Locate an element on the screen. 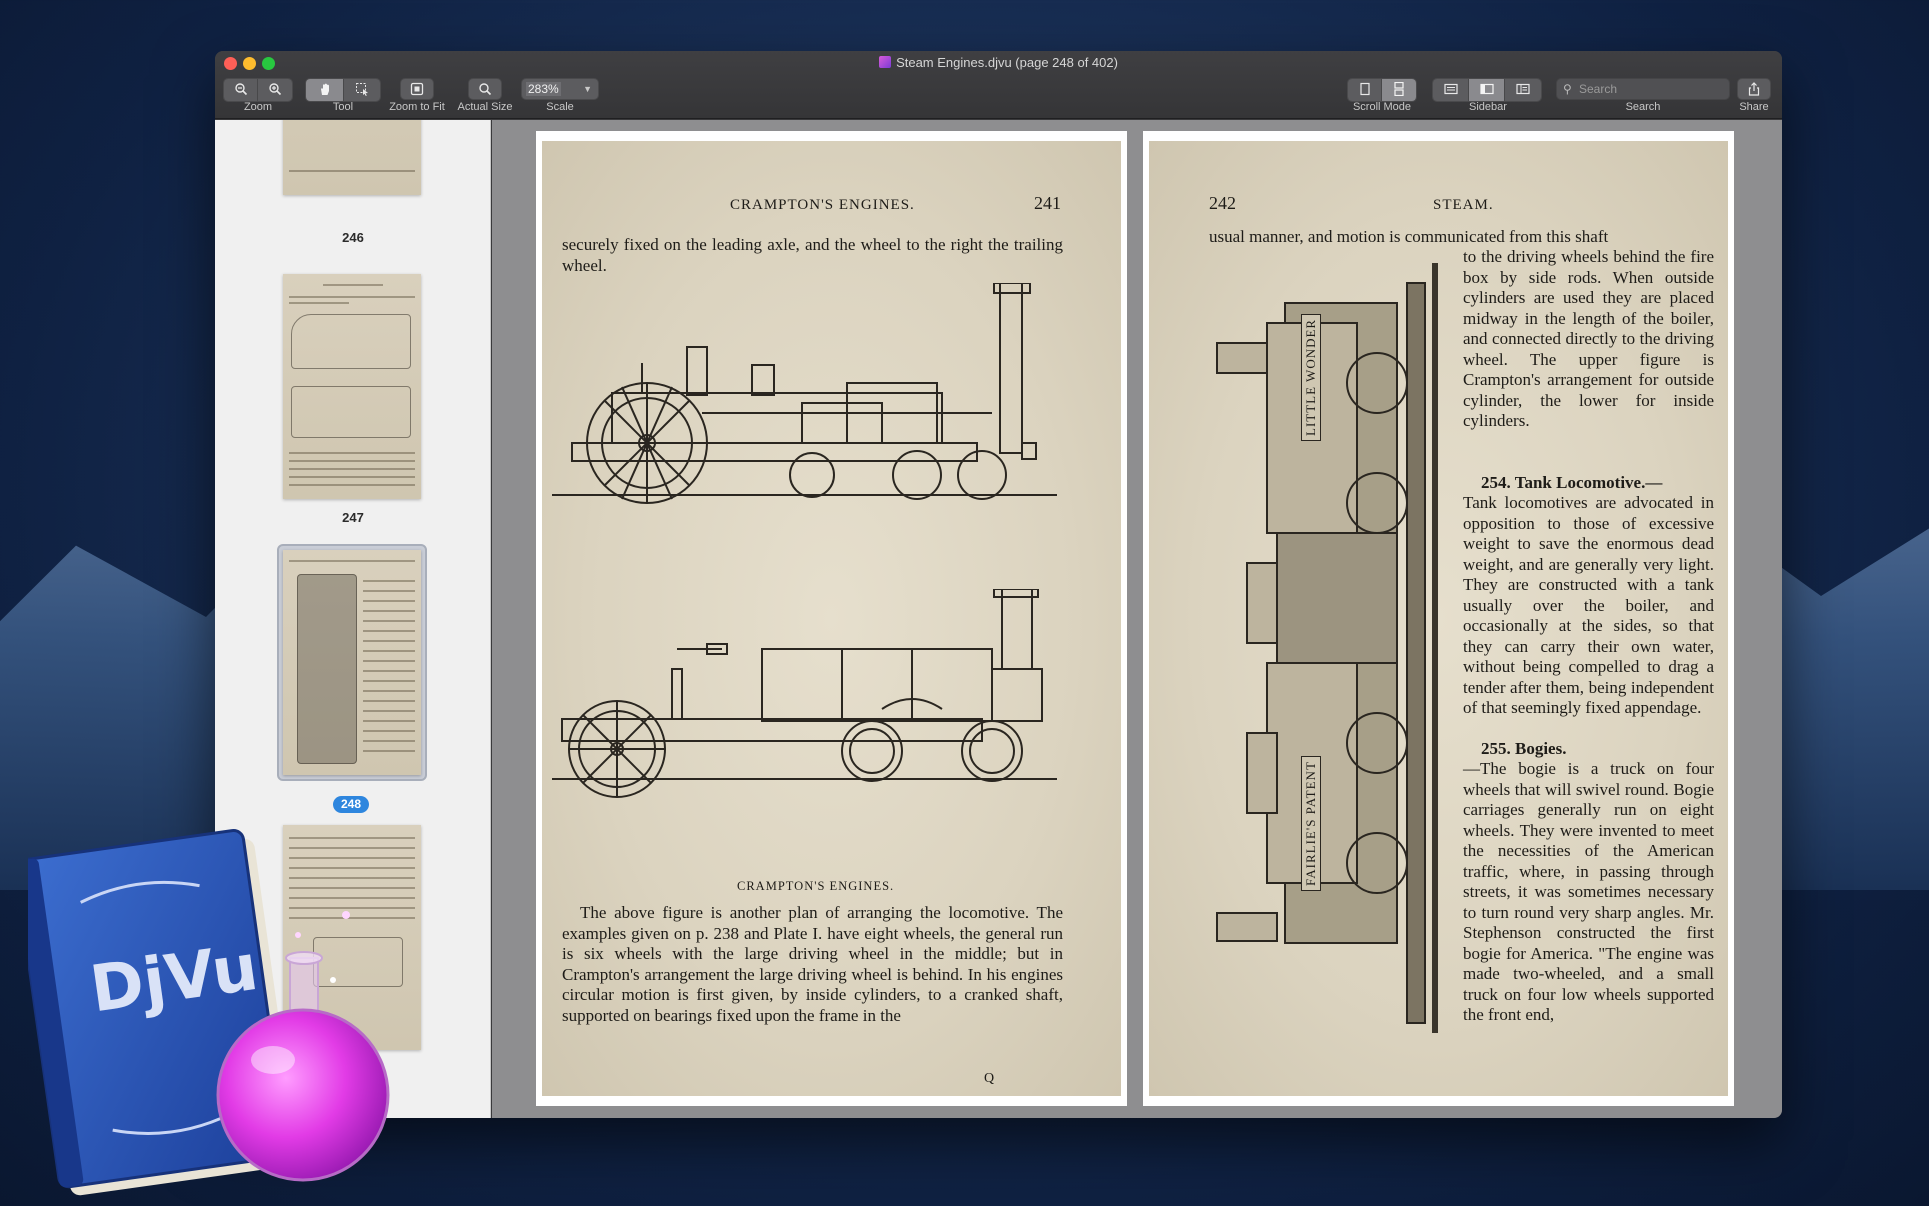 The image size is (1929, 1206). hand-icon is located at coordinates (324, 89).